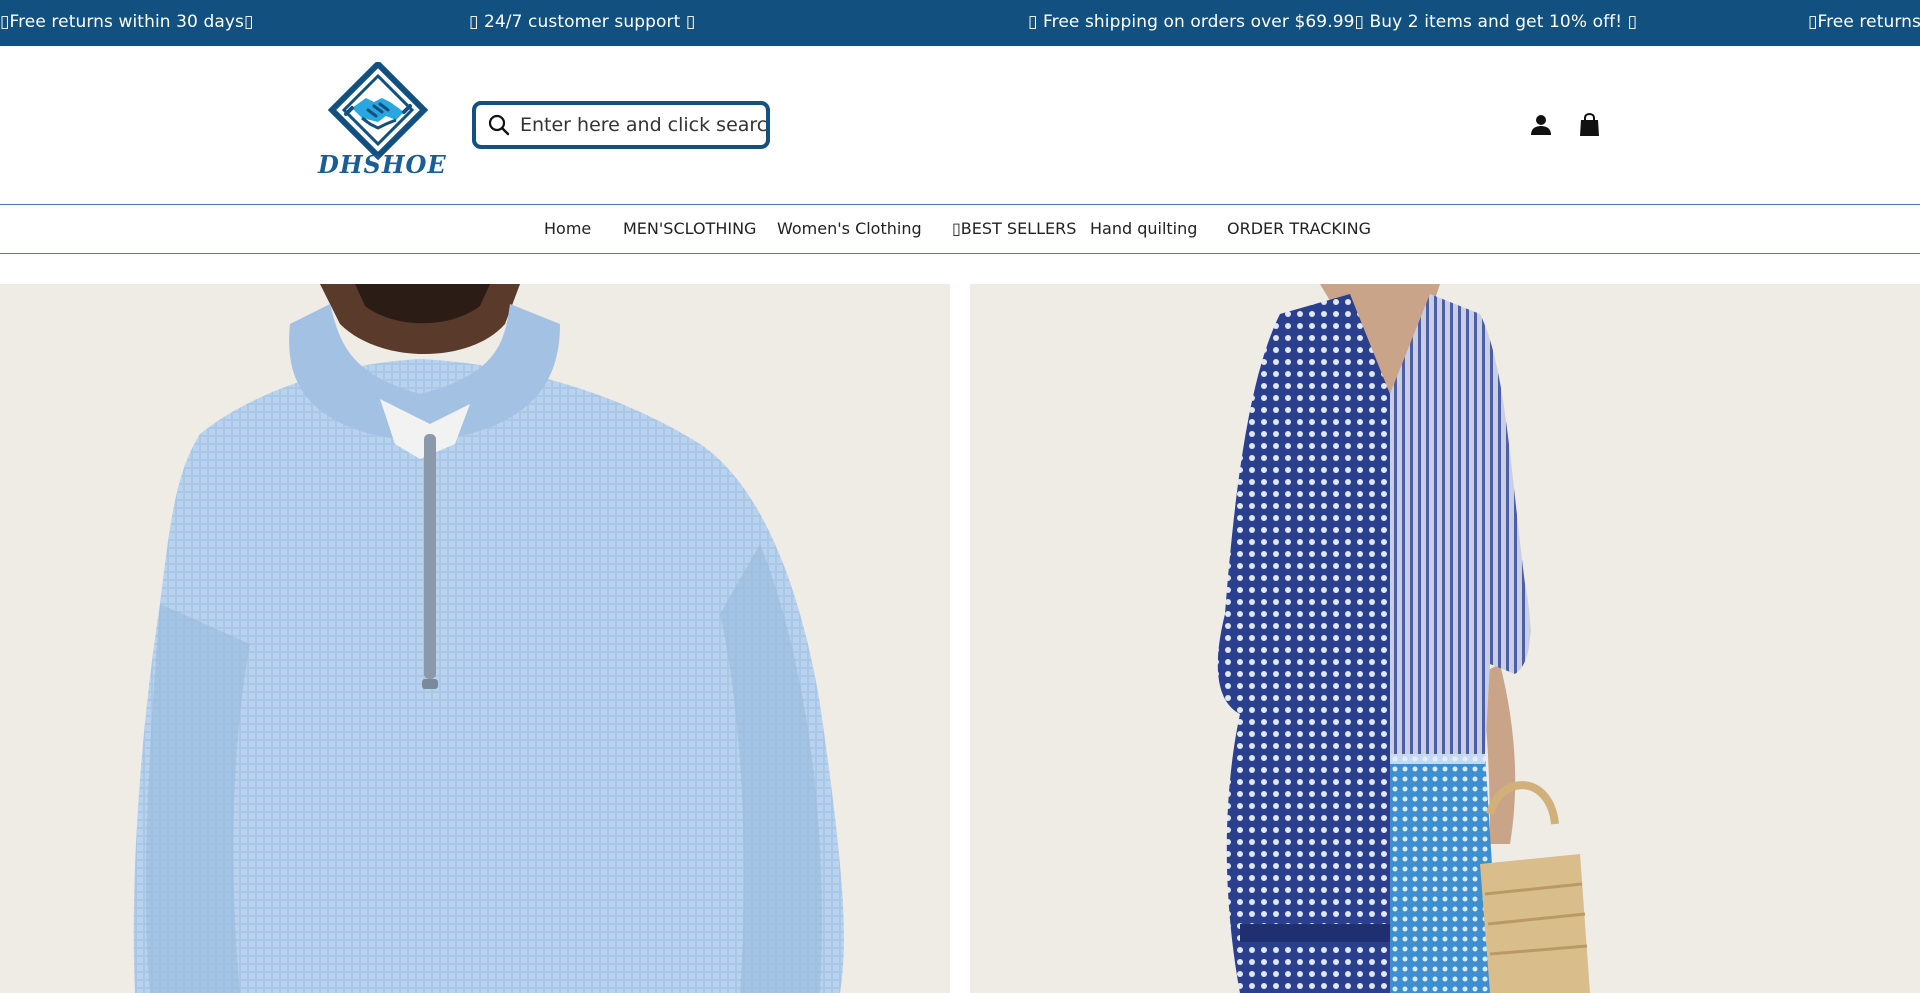 The width and height of the screenshot is (1920, 993). I want to click on nav-item-mens-clothing: MEN'SCLOTHING, so click(689, 229).